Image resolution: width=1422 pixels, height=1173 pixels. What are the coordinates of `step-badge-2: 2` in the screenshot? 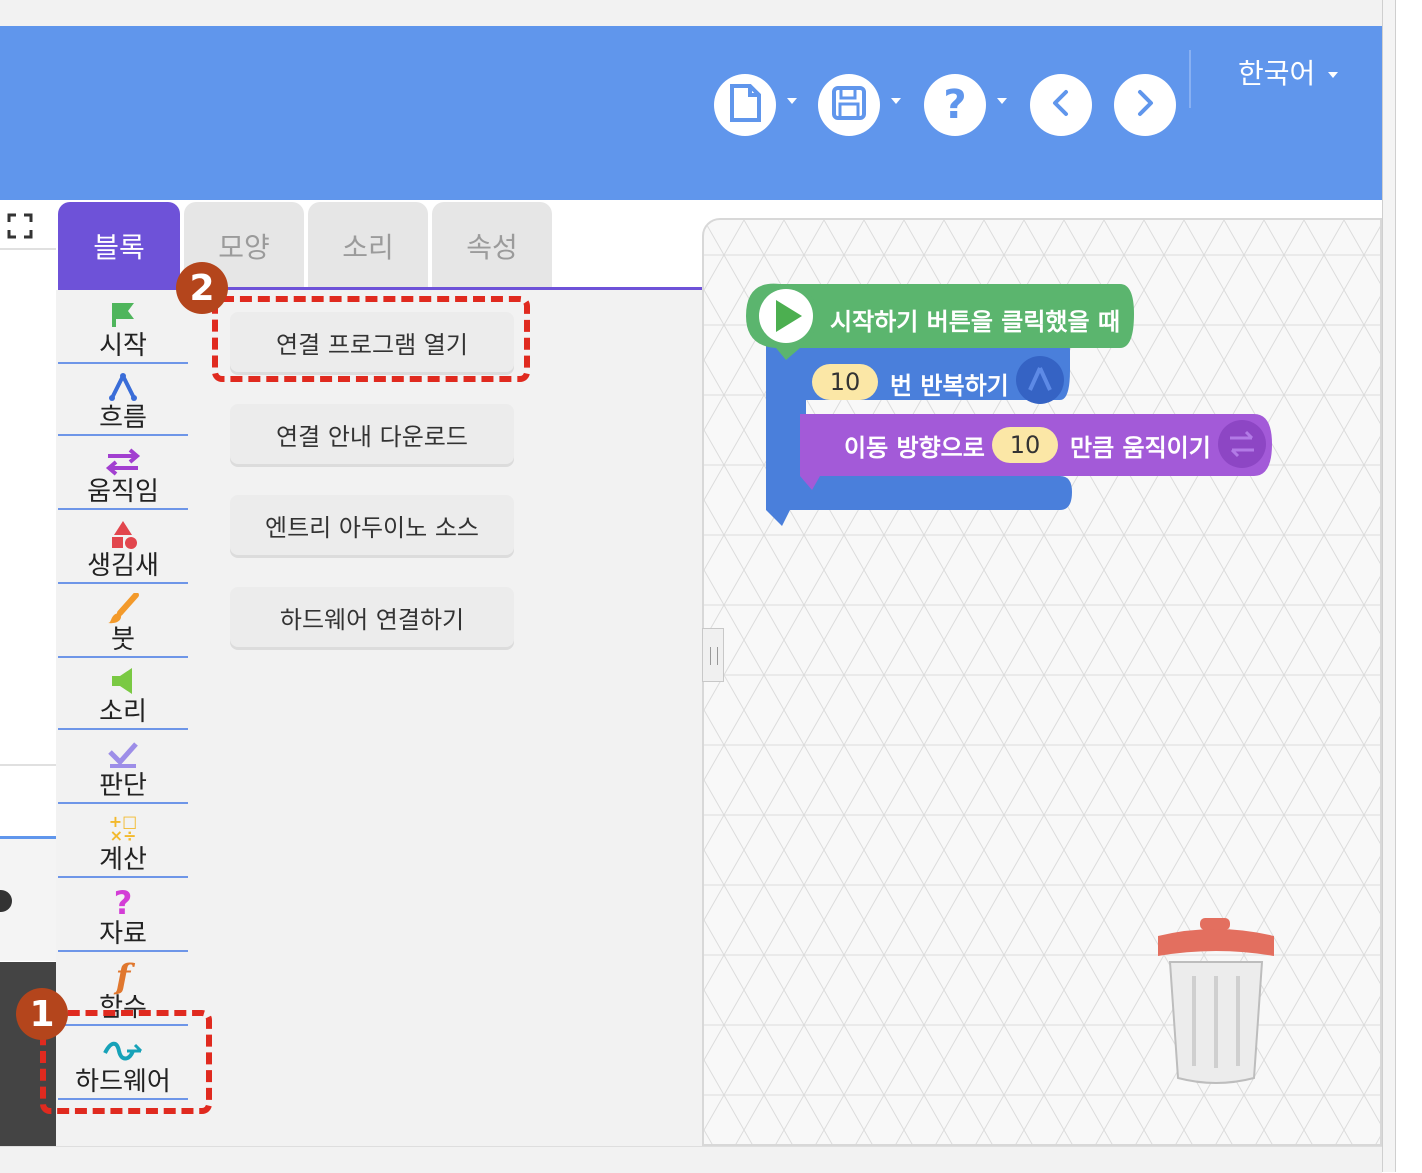 It's located at (202, 288).